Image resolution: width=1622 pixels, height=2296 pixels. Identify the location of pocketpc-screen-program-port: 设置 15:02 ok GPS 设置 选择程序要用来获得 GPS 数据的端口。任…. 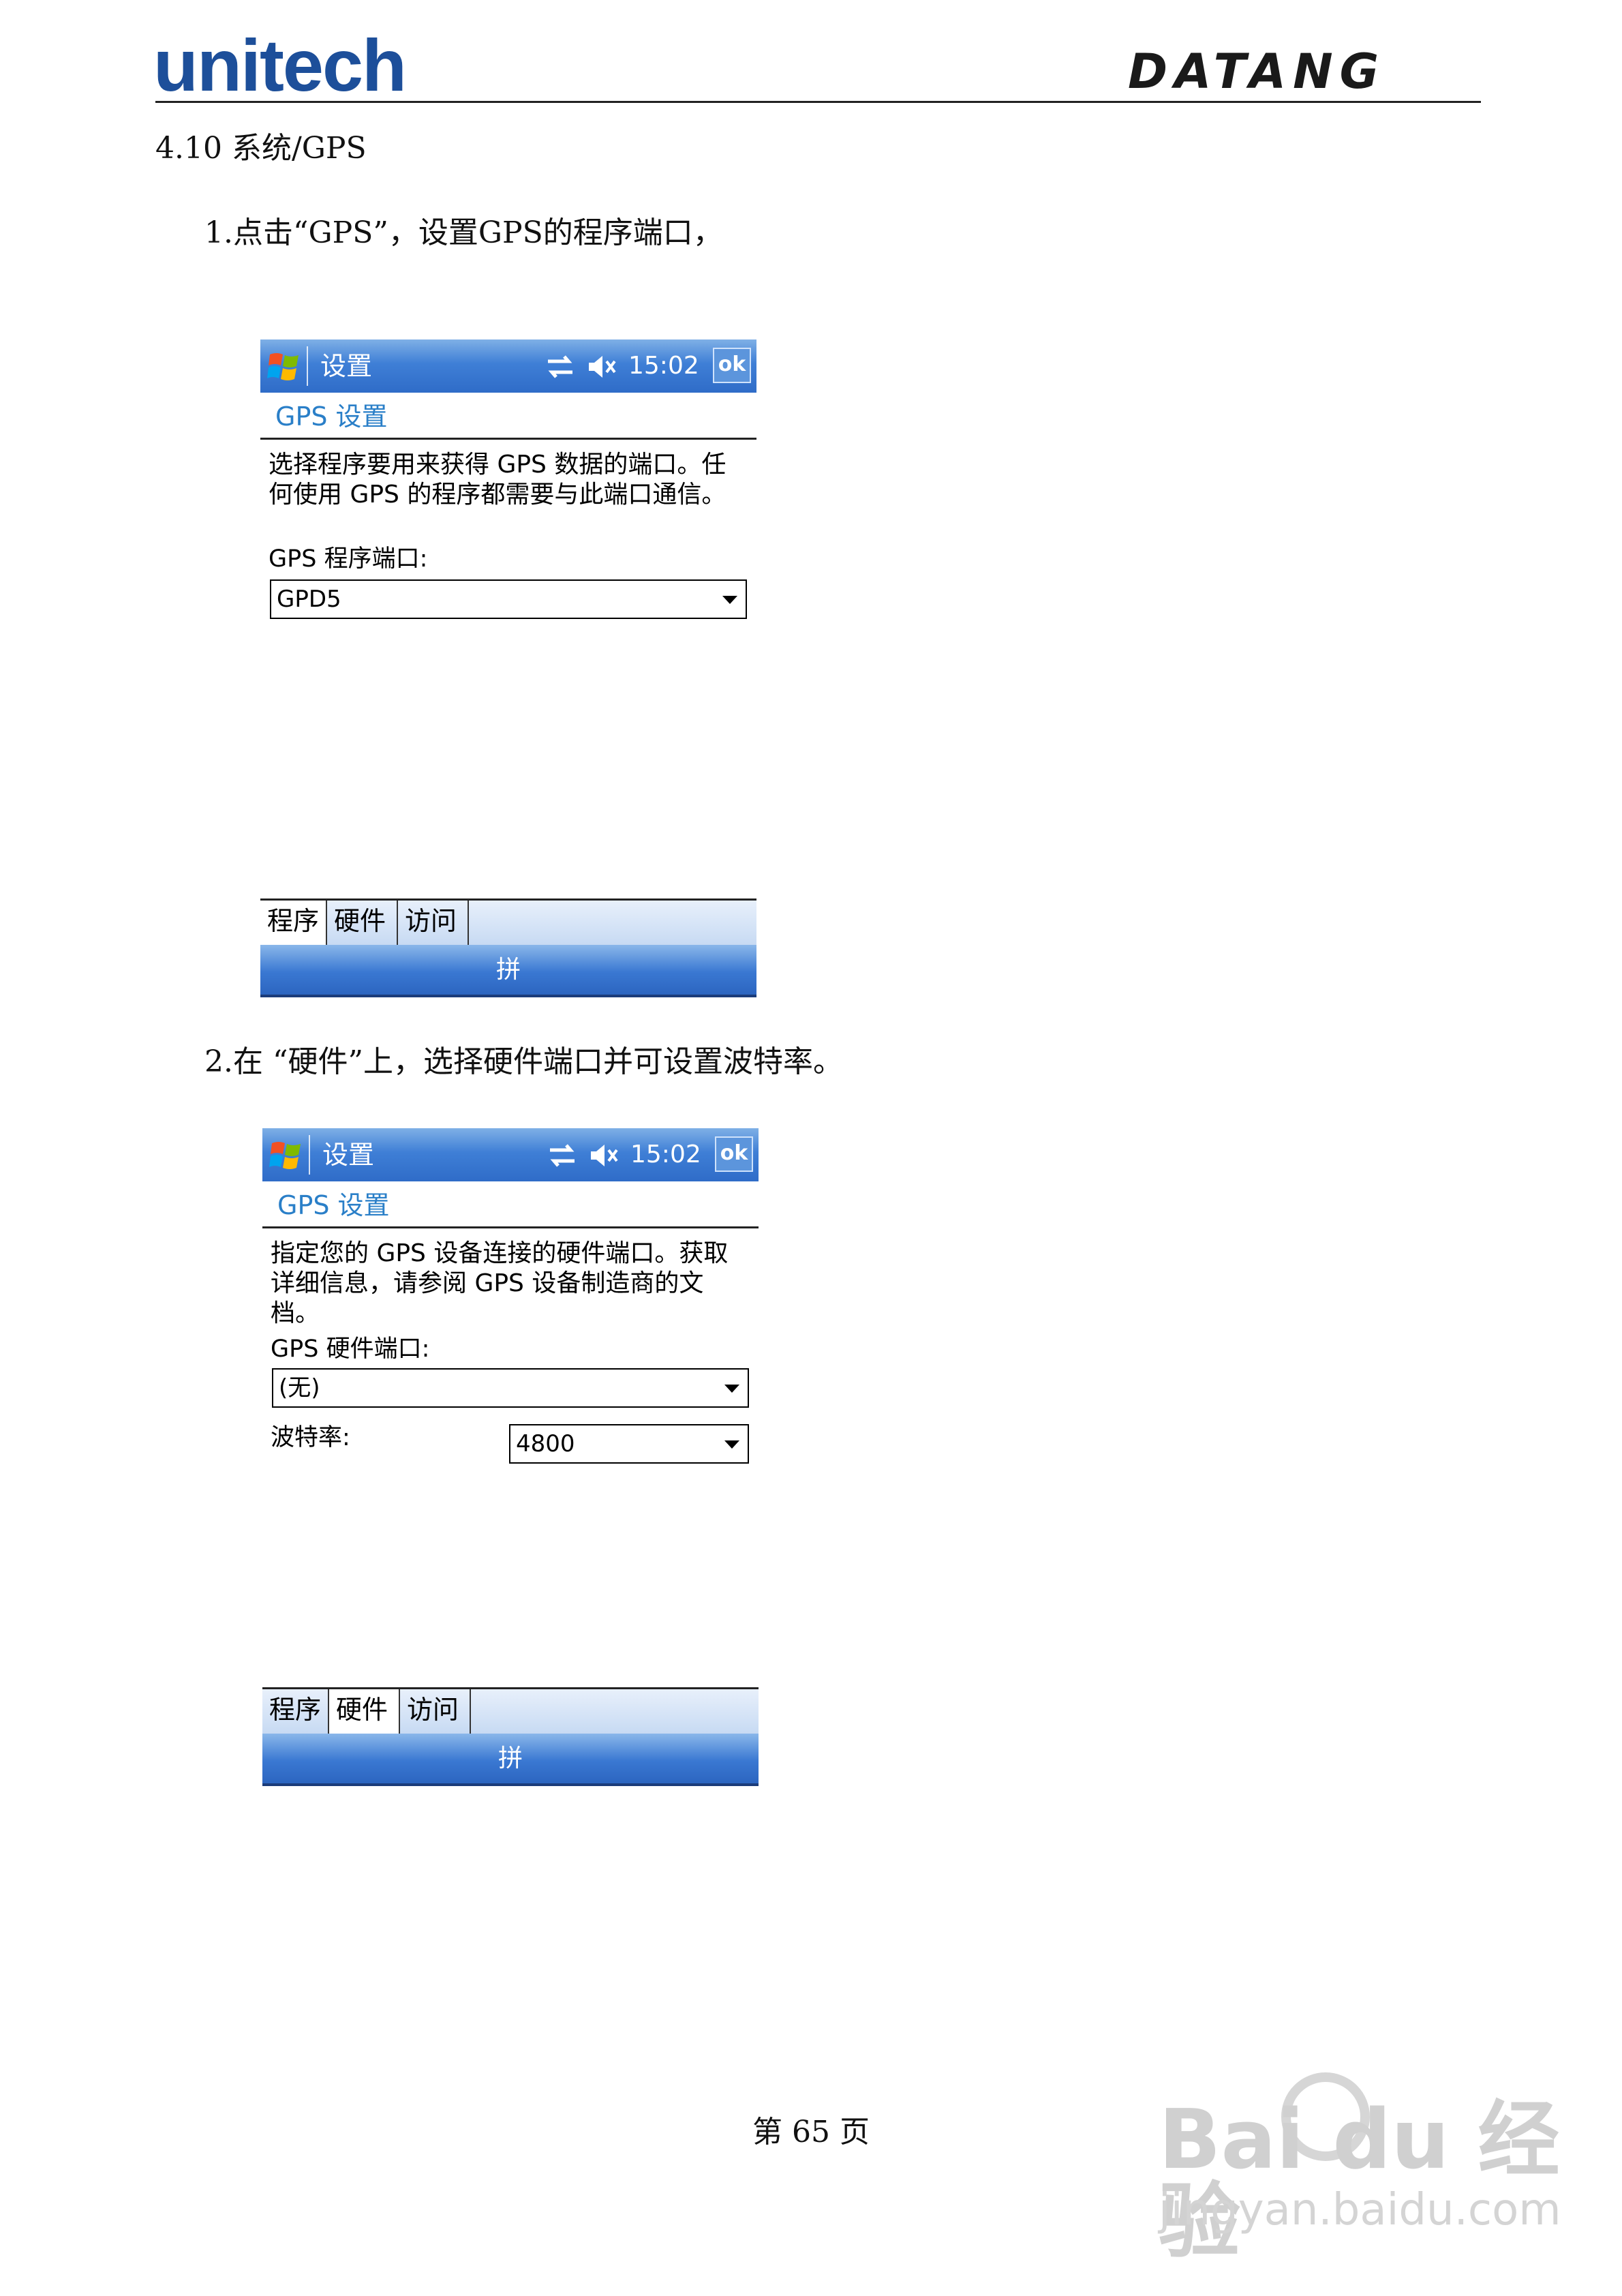
(508, 668).